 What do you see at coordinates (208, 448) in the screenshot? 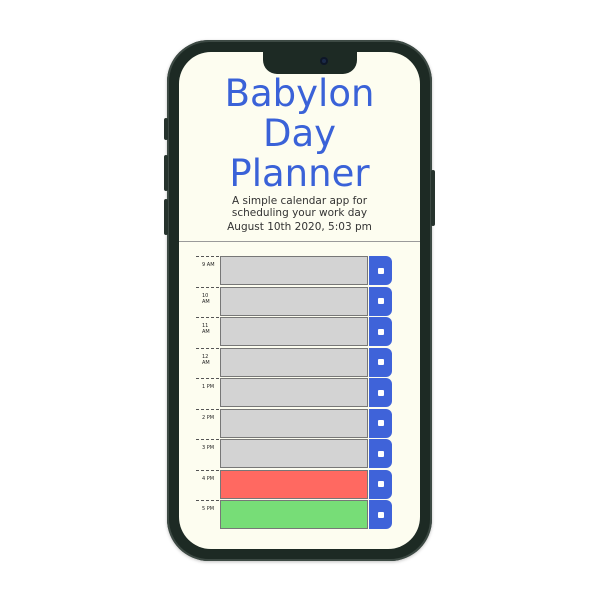
I see `hour-label-line: 3 PM` at bounding box center [208, 448].